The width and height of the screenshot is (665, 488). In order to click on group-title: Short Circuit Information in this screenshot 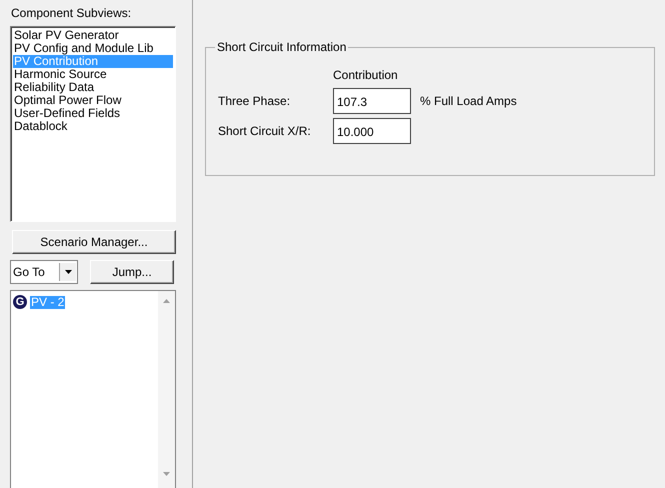, I will do `click(282, 47)`.